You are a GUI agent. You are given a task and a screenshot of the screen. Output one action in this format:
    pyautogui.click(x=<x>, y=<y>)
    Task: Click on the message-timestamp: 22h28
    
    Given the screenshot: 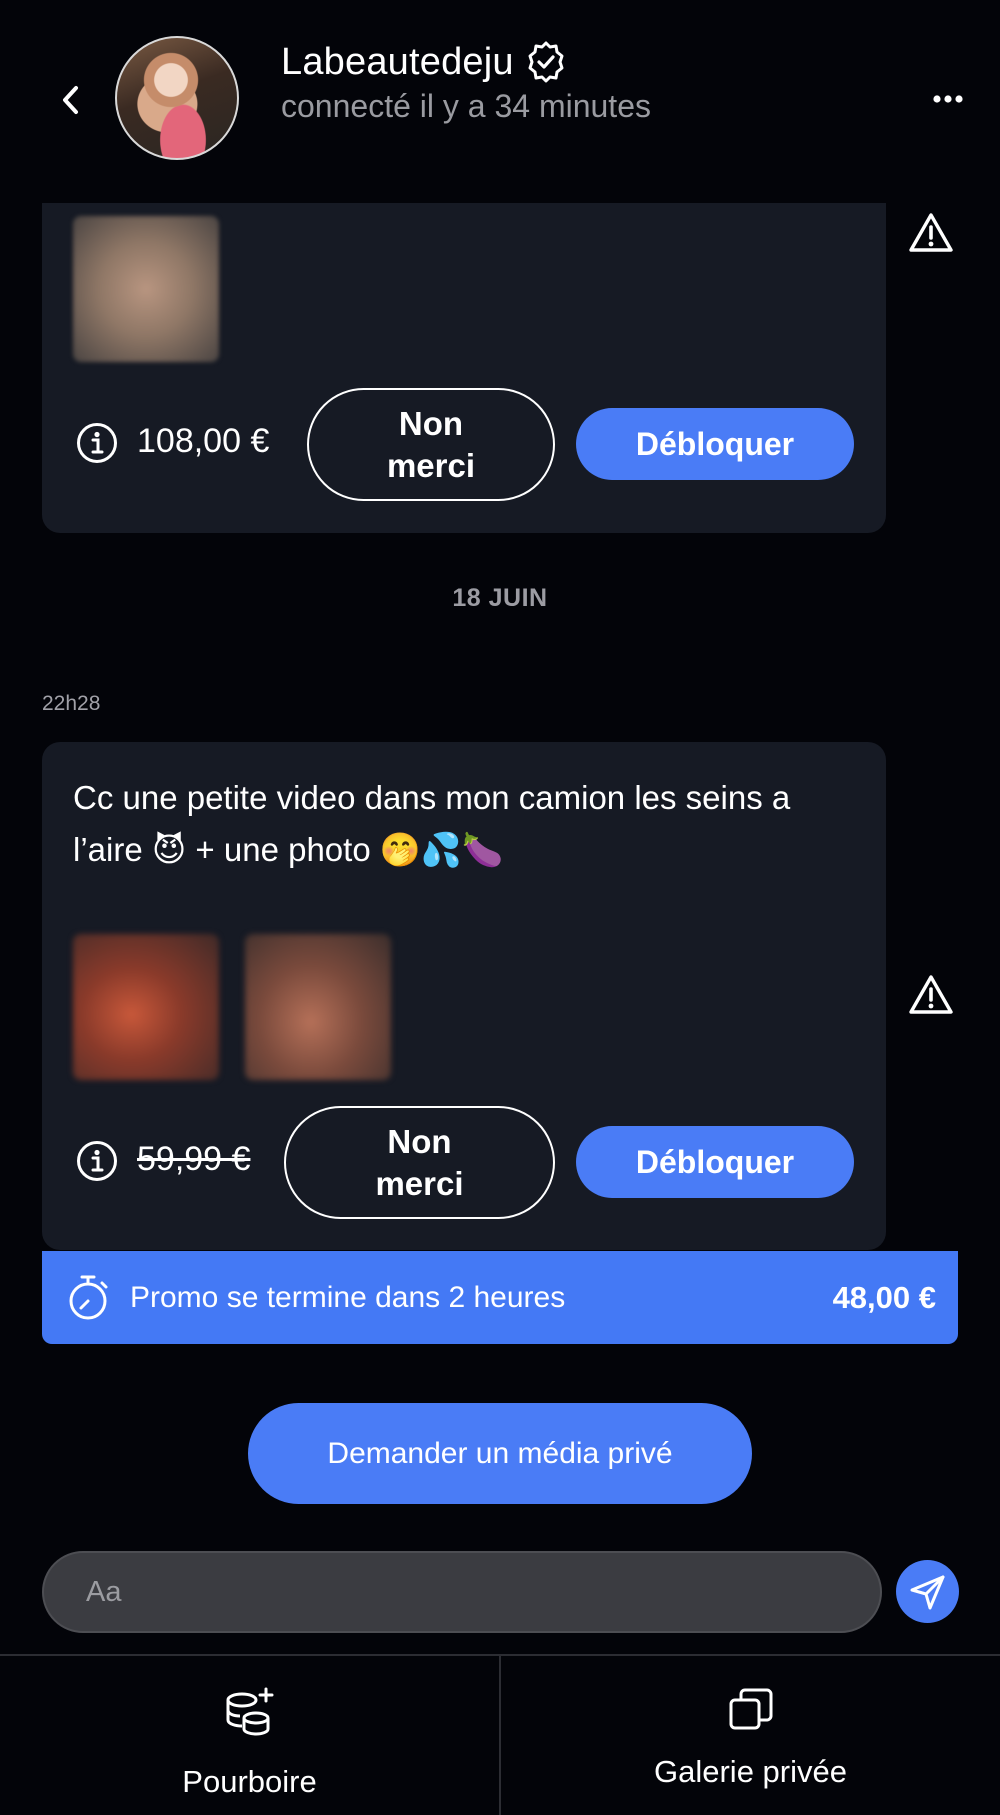 What is the action you would take?
    pyautogui.click(x=71, y=703)
    